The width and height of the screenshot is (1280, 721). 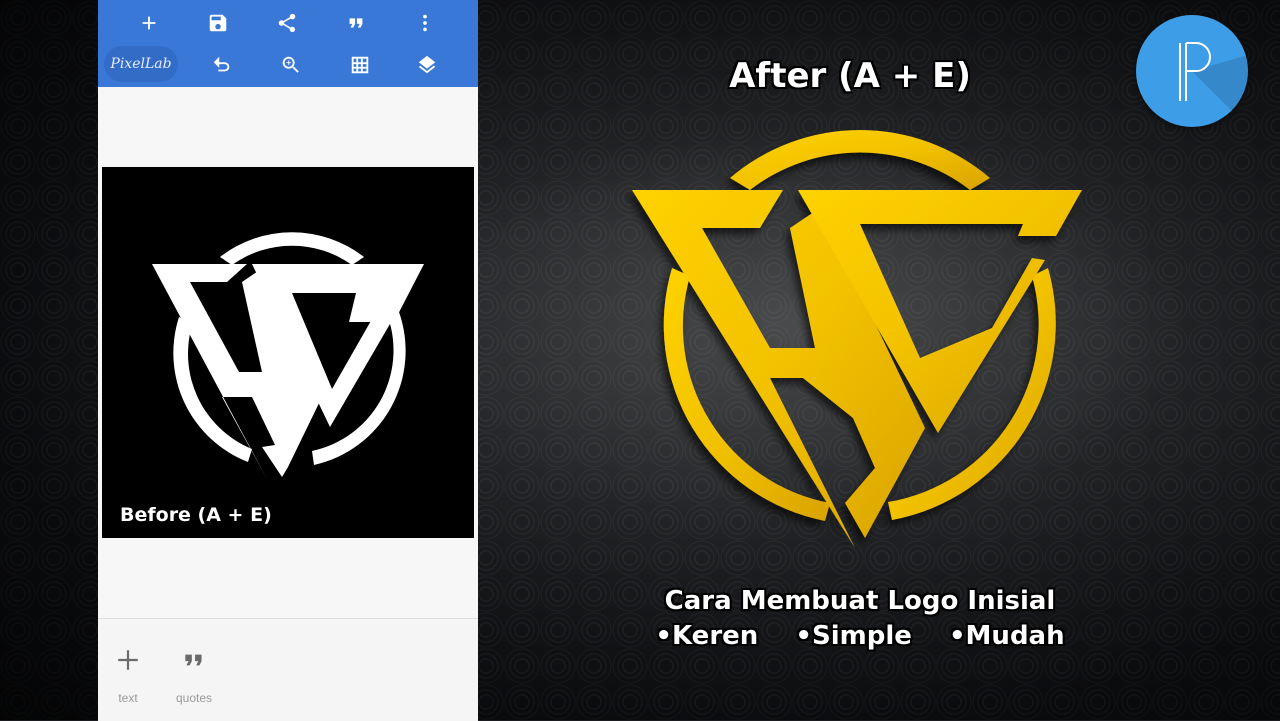 I want to click on layers-button, so click(x=427, y=65).